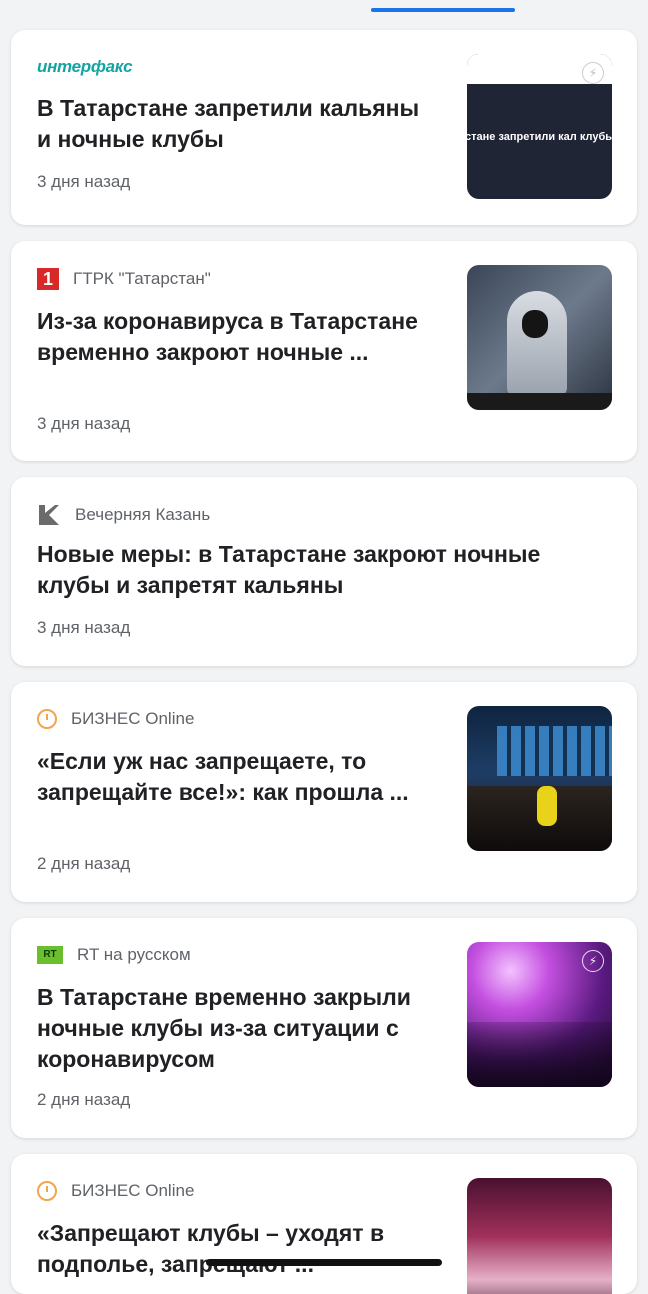 The width and height of the screenshot is (648, 1294). What do you see at coordinates (537, 343) in the screenshot?
I see `thumb-figure` at bounding box center [537, 343].